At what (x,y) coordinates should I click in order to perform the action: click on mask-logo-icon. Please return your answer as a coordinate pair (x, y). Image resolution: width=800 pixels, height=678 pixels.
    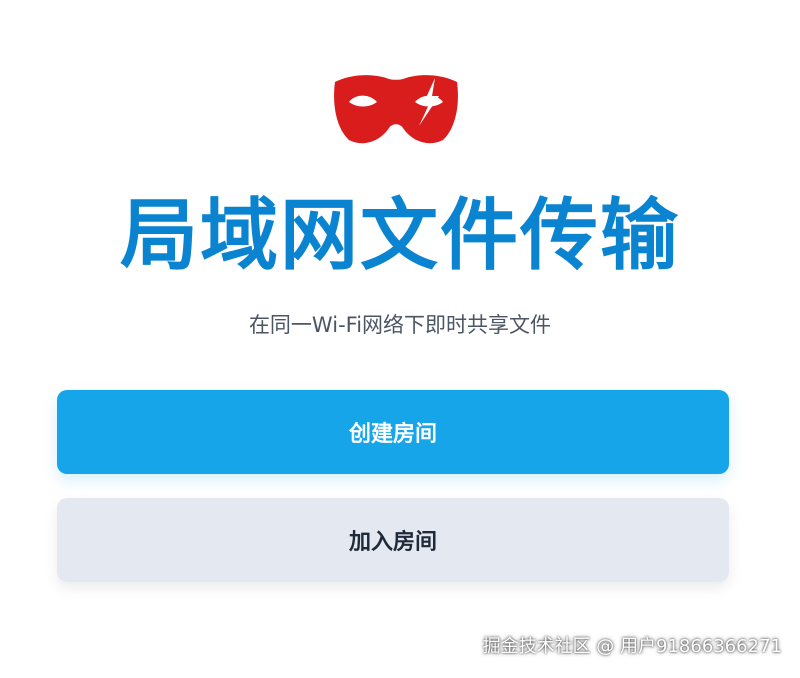
    Looking at the image, I should click on (396, 108).